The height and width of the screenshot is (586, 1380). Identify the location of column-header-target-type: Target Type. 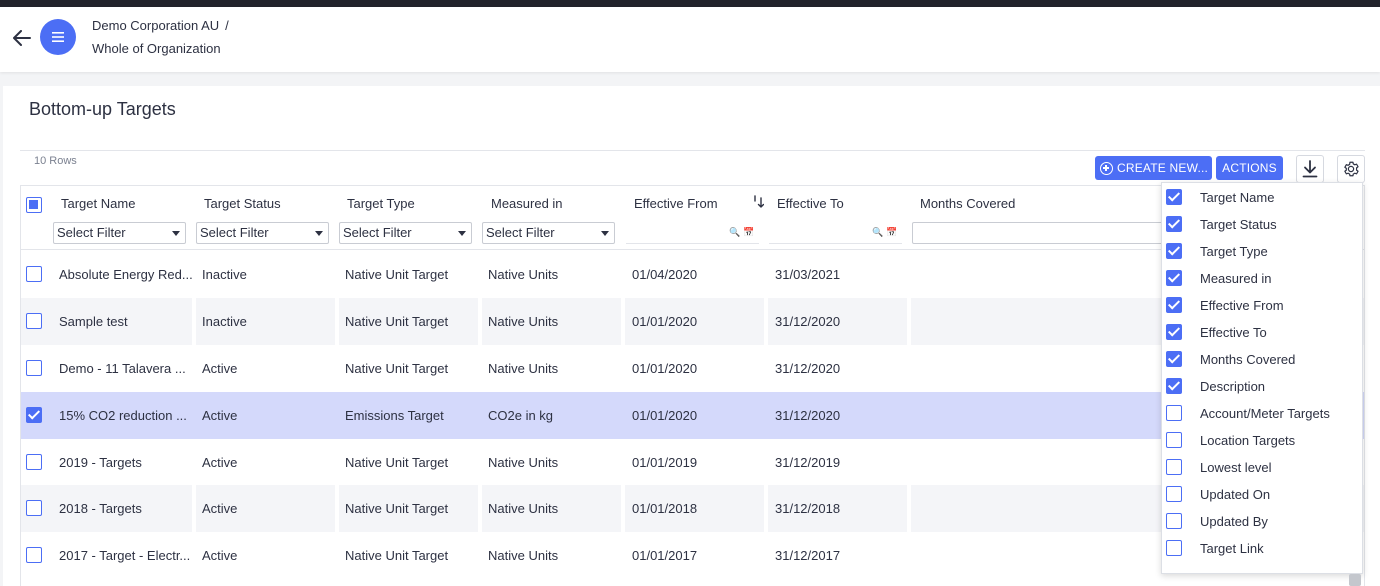
(381, 203).